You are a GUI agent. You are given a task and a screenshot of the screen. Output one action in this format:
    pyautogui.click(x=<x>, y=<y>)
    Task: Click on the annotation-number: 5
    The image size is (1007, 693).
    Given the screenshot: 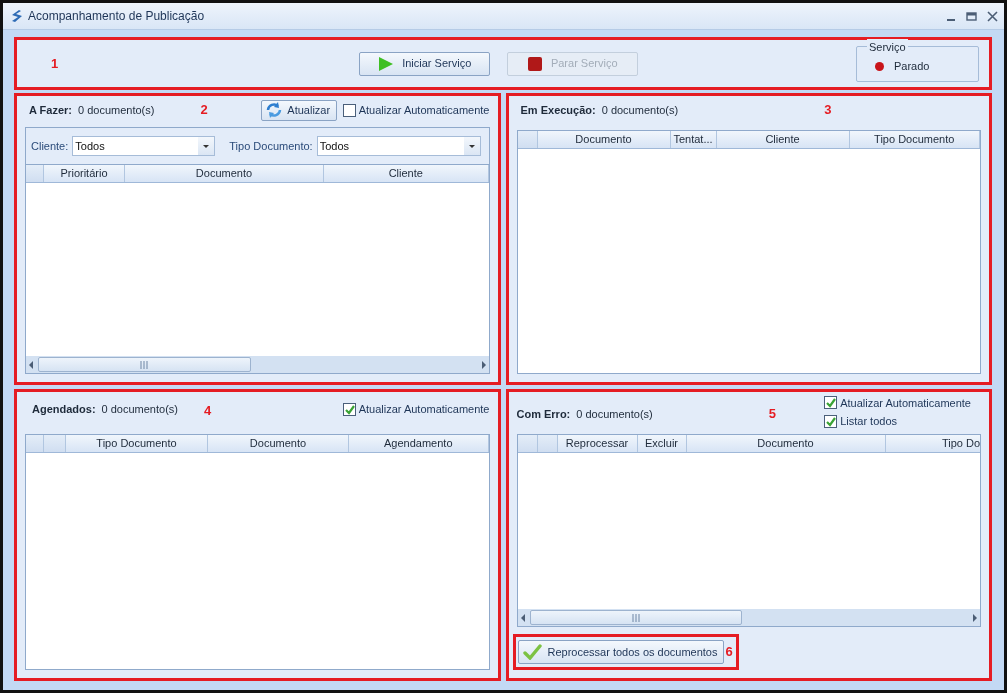 What is the action you would take?
    pyautogui.click(x=772, y=414)
    